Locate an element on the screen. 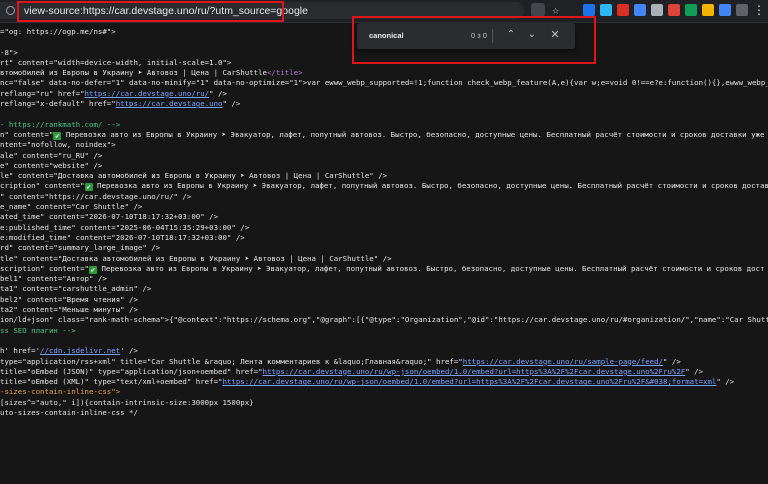  source-token: h' href=' is located at coordinates (20, 351).